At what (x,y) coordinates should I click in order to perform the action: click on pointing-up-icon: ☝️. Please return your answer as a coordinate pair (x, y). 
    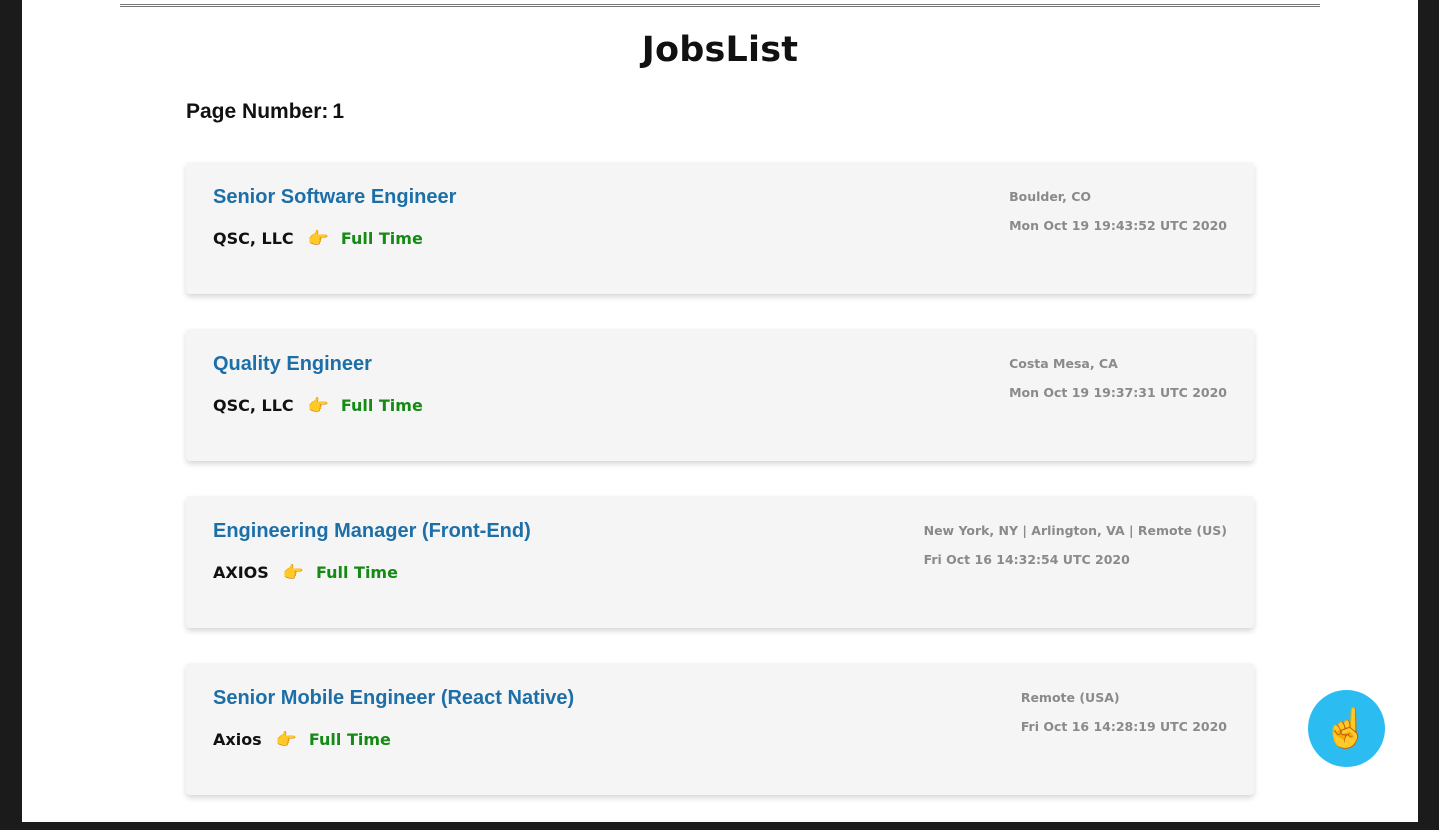
    Looking at the image, I should click on (1346, 728).